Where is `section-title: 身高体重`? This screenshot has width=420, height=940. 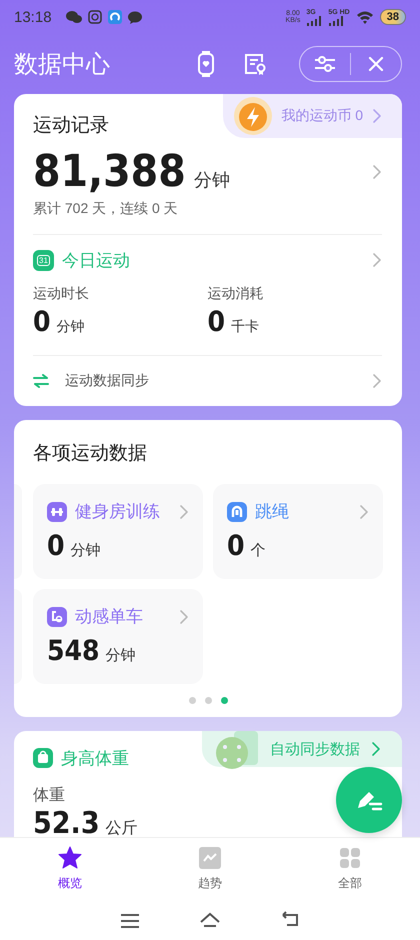 section-title: 身高体重 is located at coordinates (95, 759).